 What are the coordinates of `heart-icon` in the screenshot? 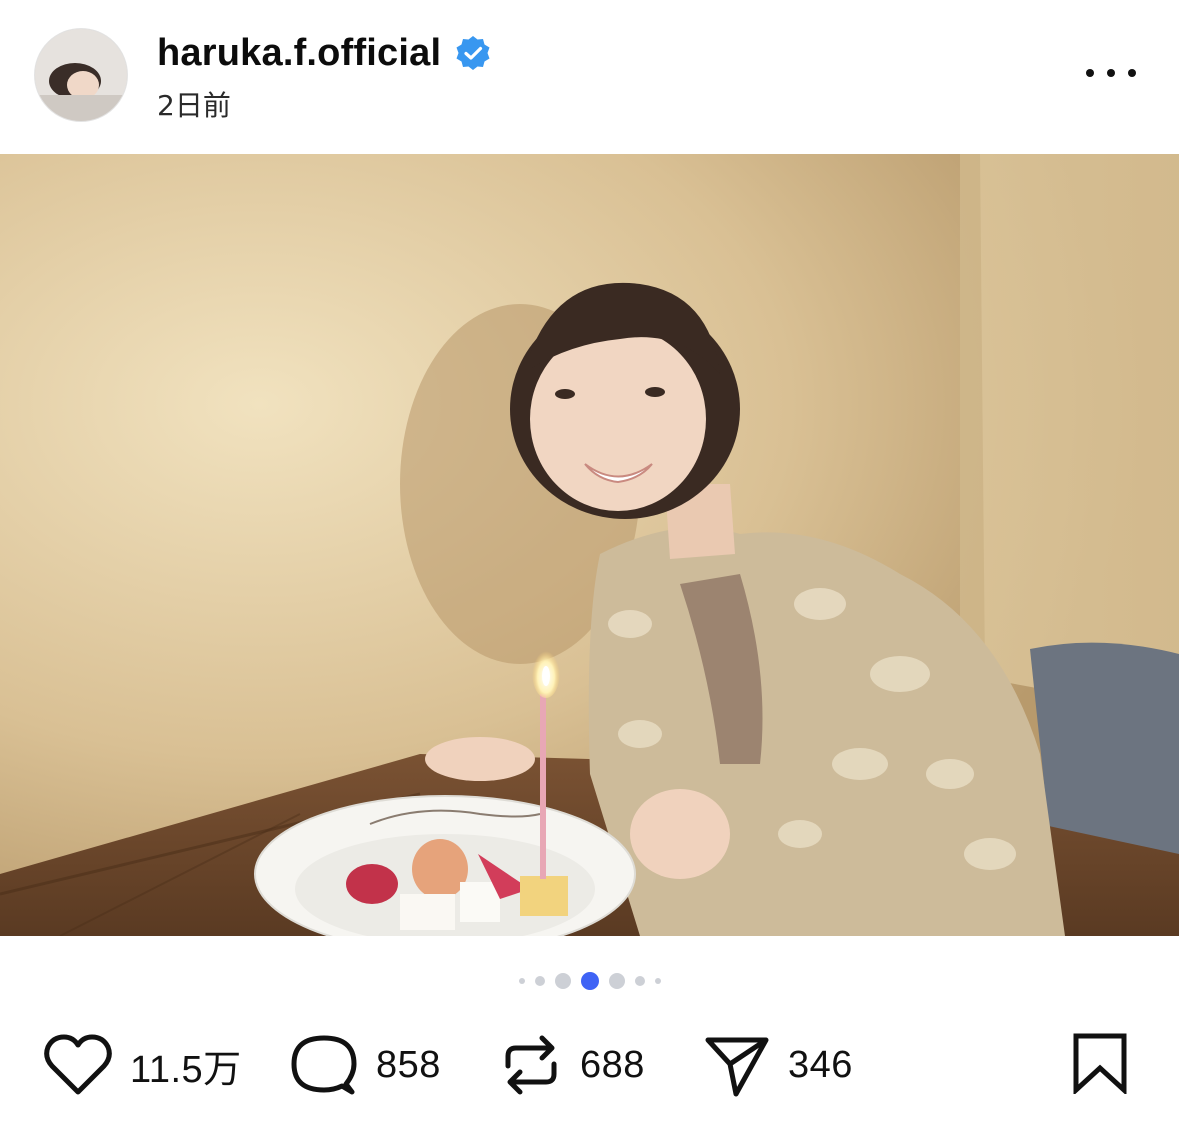 It's located at (78, 1065).